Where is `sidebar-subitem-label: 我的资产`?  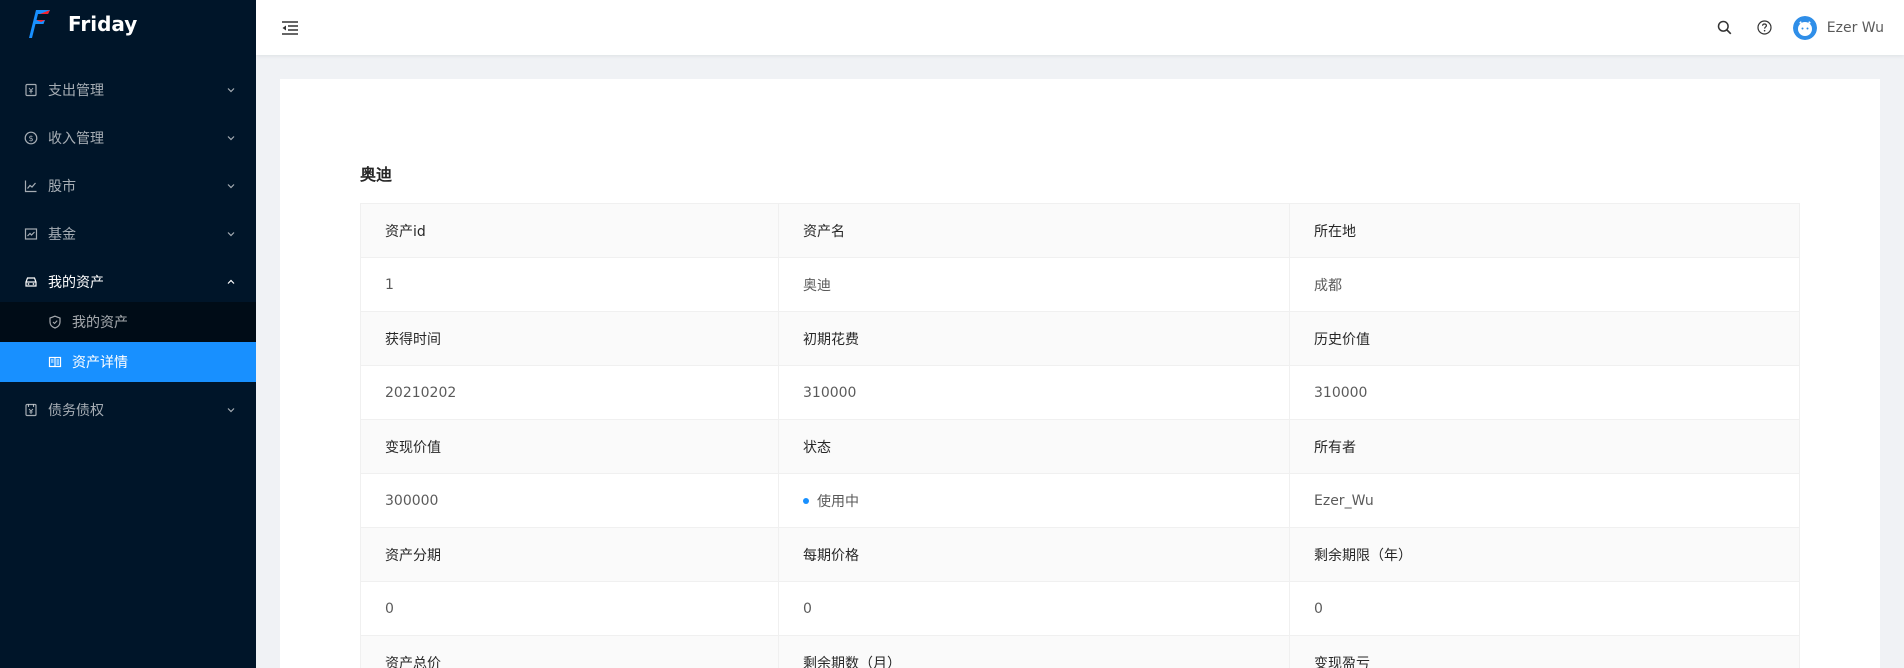 sidebar-subitem-label: 我的资产 is located at coordinates (100, 323).